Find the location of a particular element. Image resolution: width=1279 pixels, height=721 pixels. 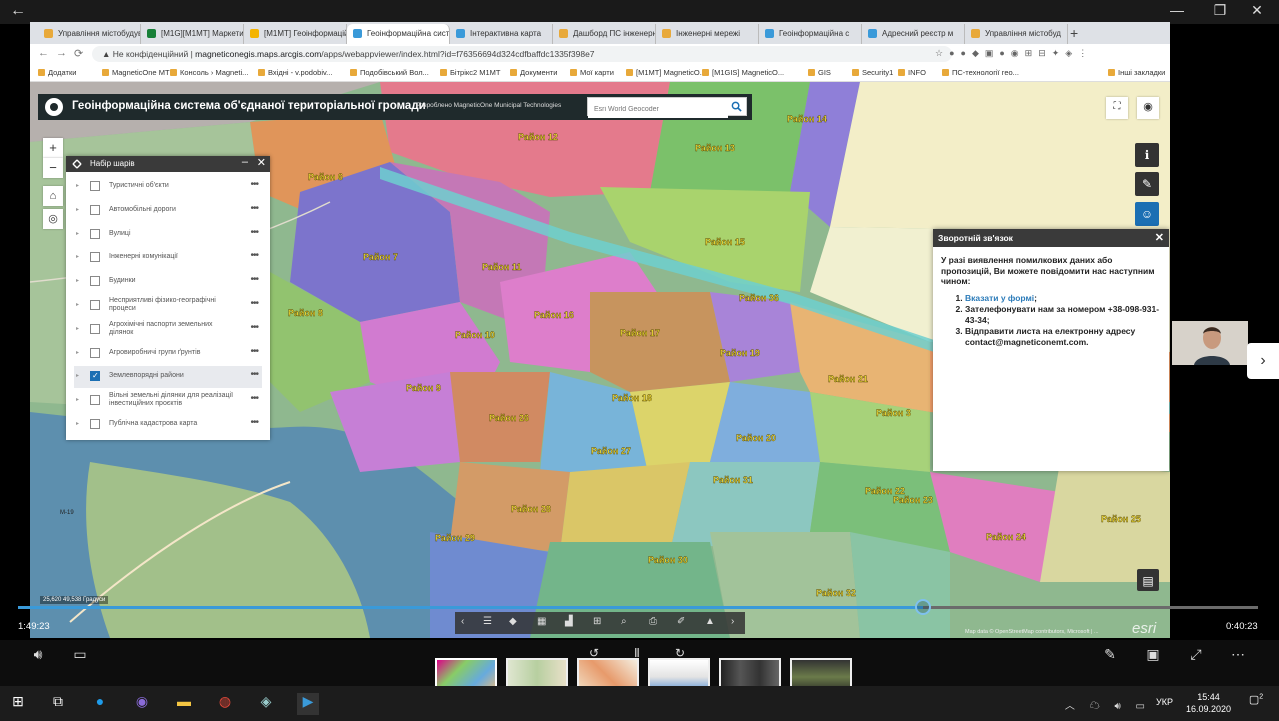

back-arrow-icon: ← is located at coordinates (18, 11).